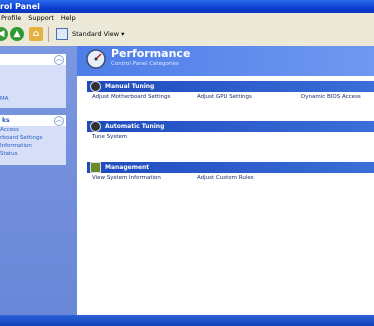 The image size is (374, 326). What do you see at coordinates (4, 34) in the screenshot?
I see `back-icon: ◀` at bounding box center [4, 34].